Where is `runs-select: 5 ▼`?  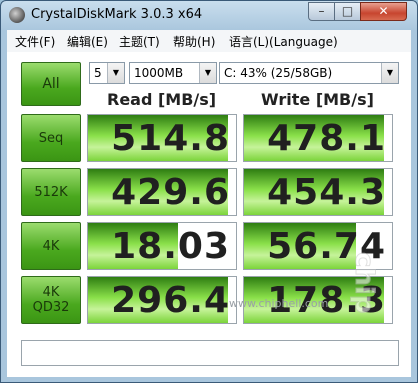
runs-select: 5 ▼ is located at coordinates (107, 73).